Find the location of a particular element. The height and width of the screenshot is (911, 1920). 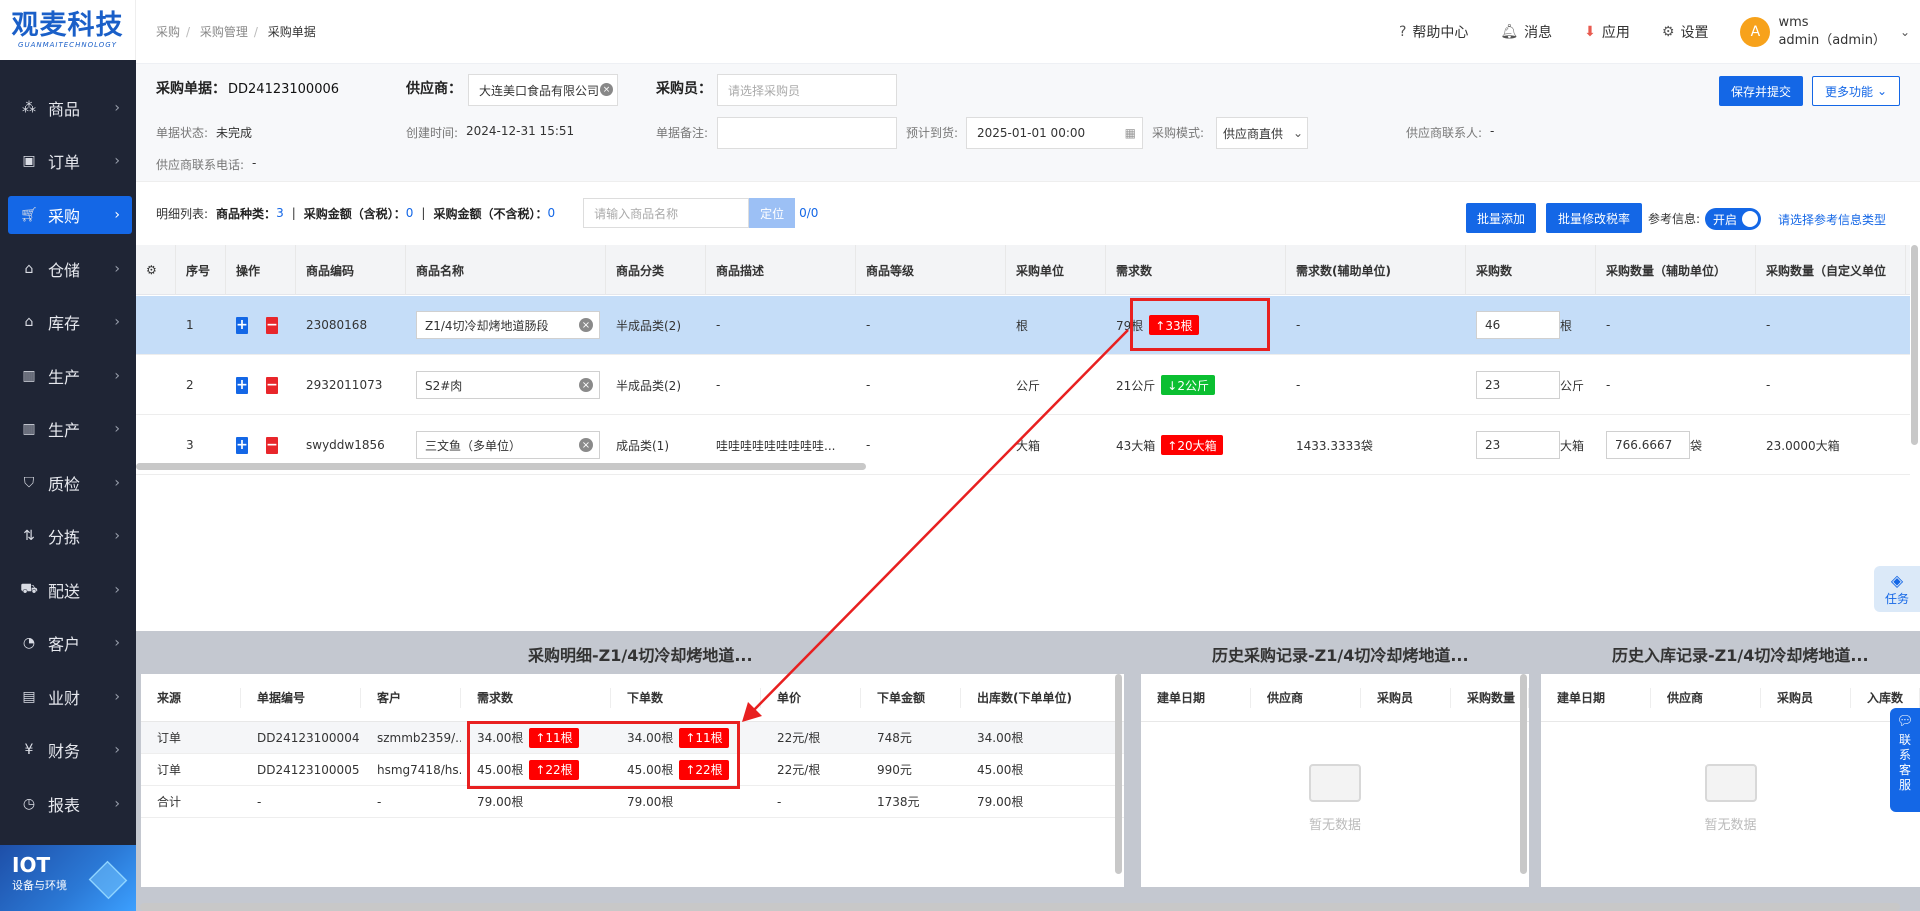

chat-icon: 💬︎ is located at coordinates (1905, 721).